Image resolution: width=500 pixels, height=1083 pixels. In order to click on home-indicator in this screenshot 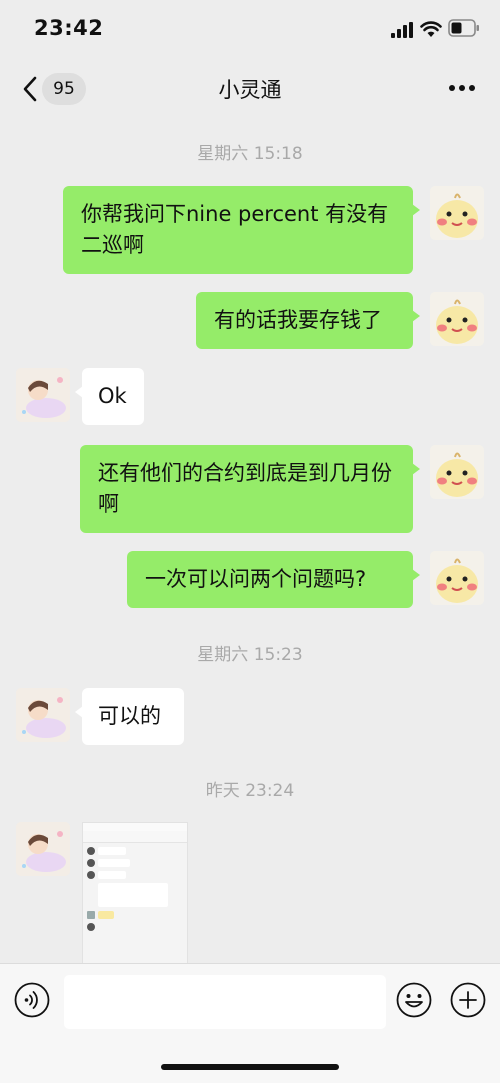, I will do `click(250, 1067)`.